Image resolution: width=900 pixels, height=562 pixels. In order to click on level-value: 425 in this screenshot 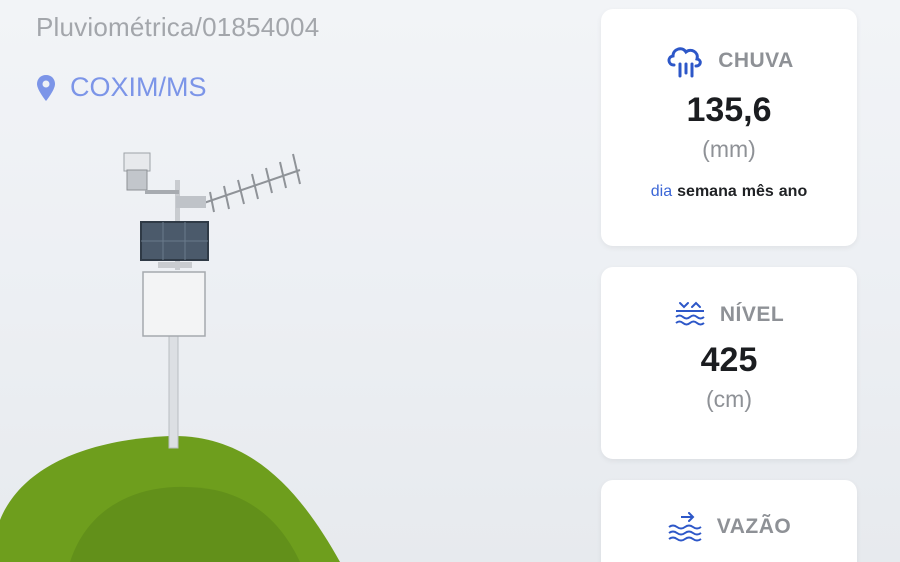, I will do `click(729, 360)`.